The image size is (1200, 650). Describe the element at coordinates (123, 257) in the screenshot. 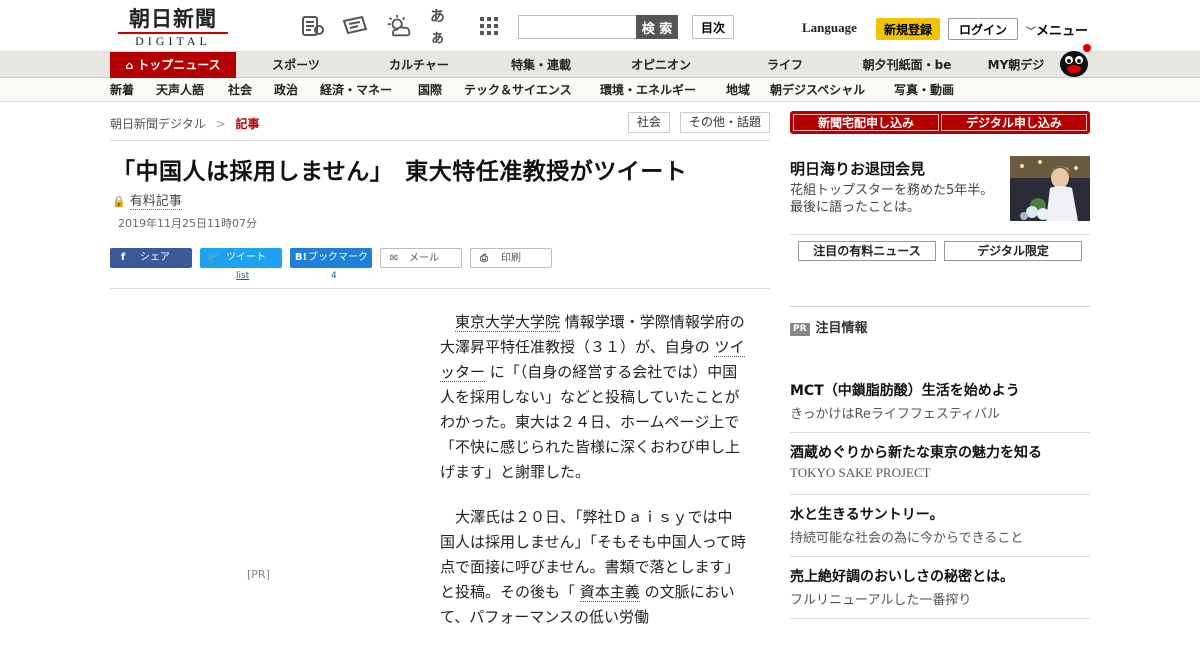

I see `facebook-icon: f` at that location.